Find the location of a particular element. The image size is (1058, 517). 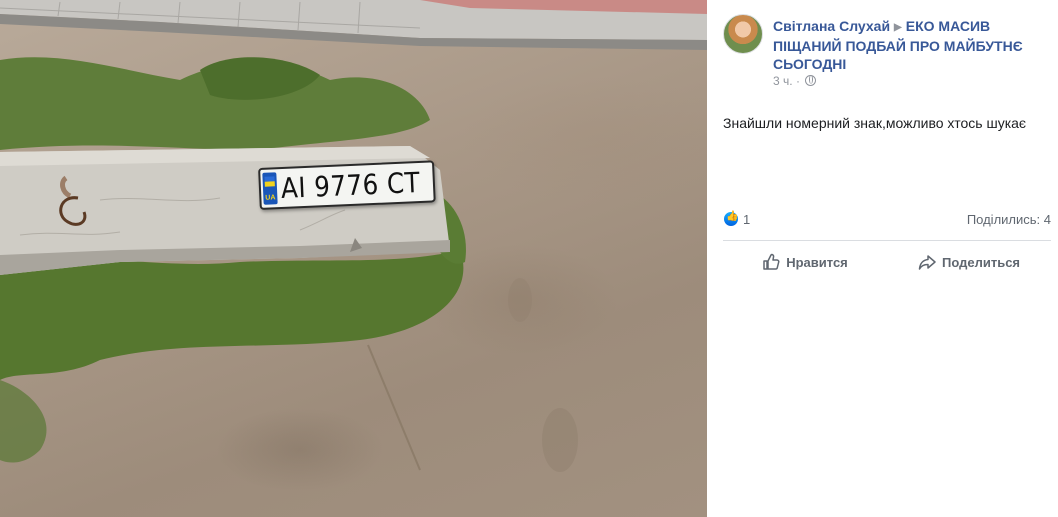

author-avatar is located at coordinates (743, 34).